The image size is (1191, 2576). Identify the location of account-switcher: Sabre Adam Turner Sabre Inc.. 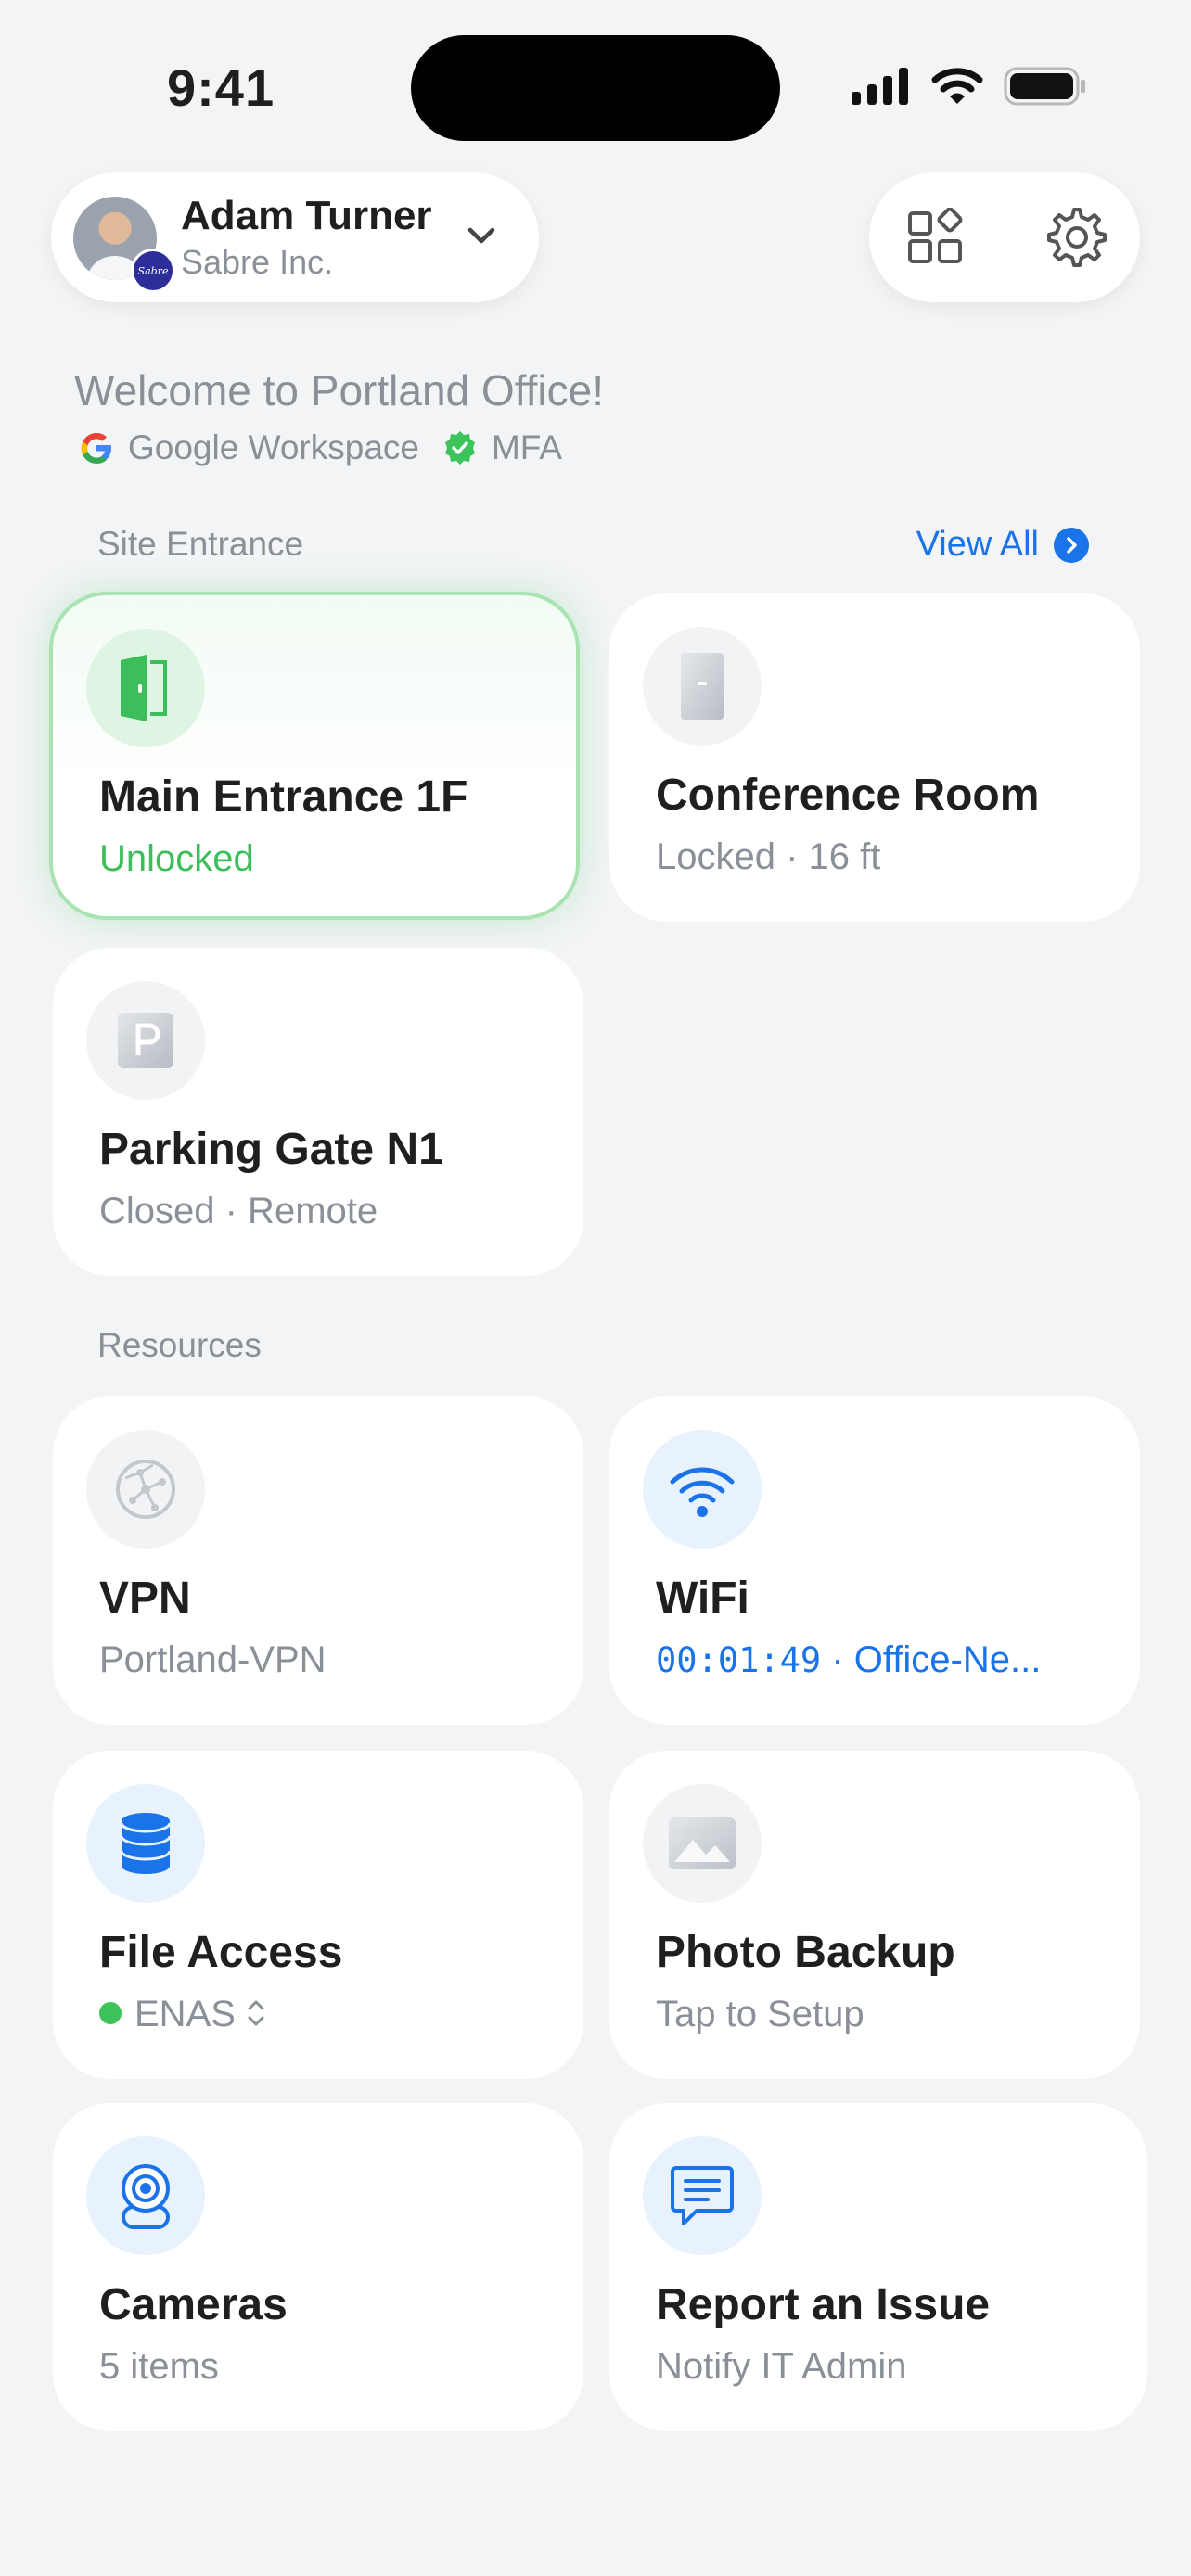
(295, 237).